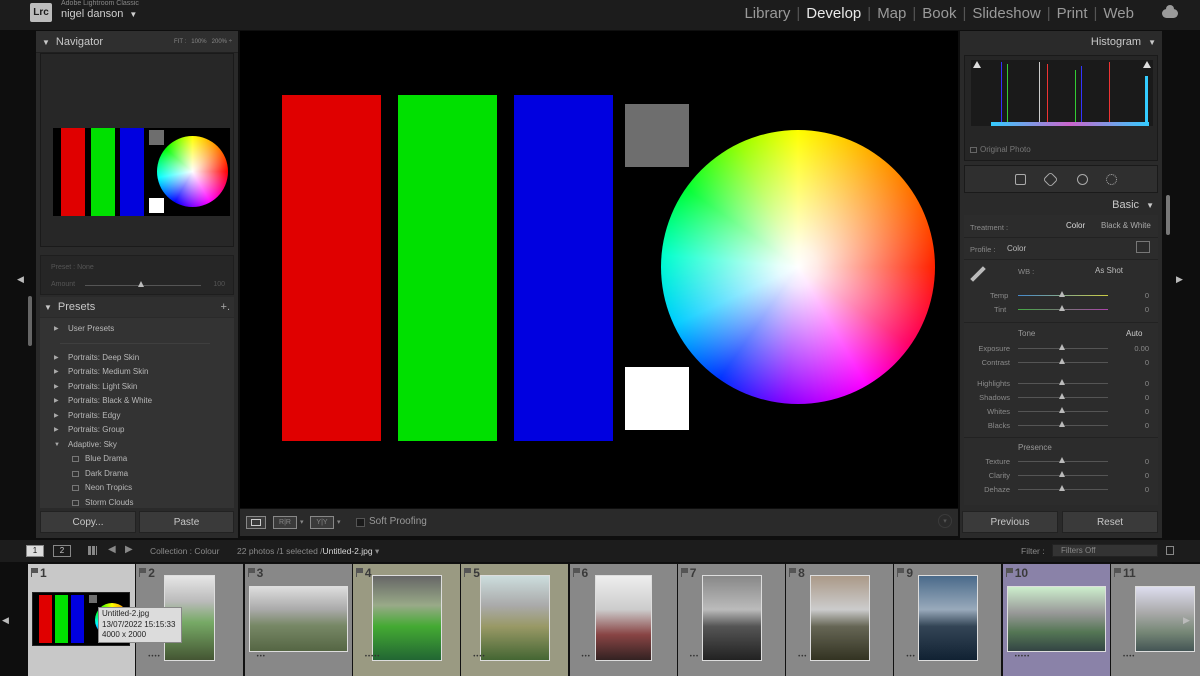  Describe the element at coordinates (1111, 179) in the screenshot. I see `masking-tool-icon` at that location.